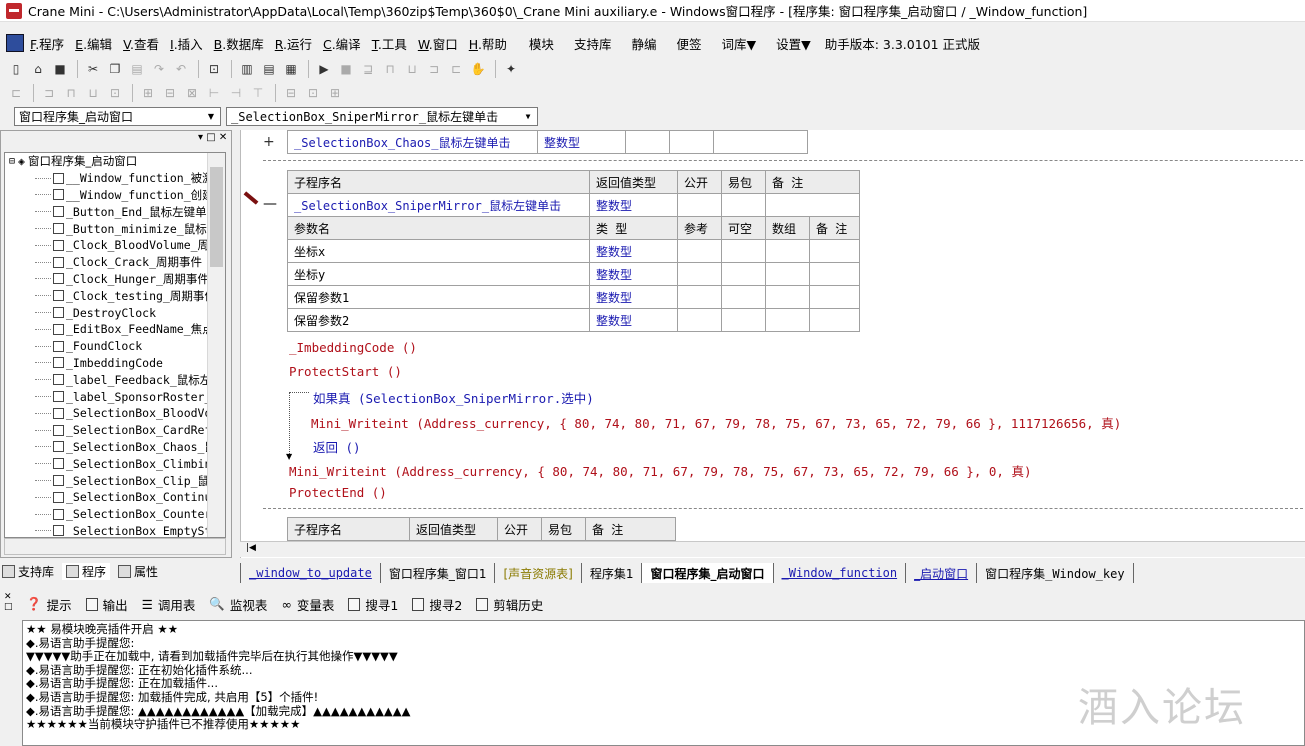 The width and height of the screenshot is (1305, 746). Describe the element at coordinates (389, 43) in the screenshot. I see `menu-tools: T.工具` at that location.